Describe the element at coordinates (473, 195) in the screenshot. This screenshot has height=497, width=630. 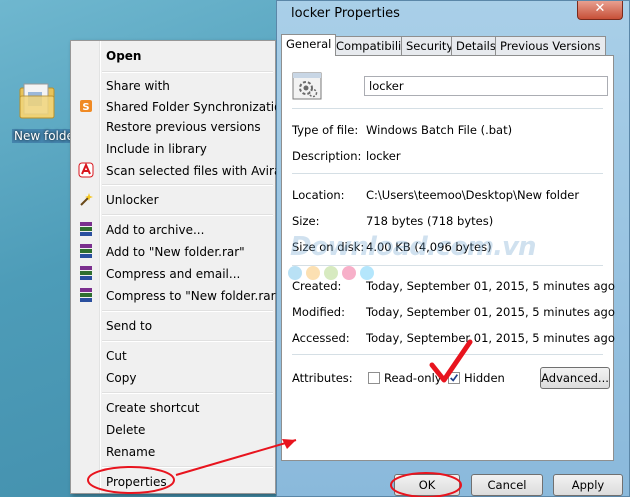
I see `location-value: C:\Users\teemoo\Desktop\New folder` at that location.